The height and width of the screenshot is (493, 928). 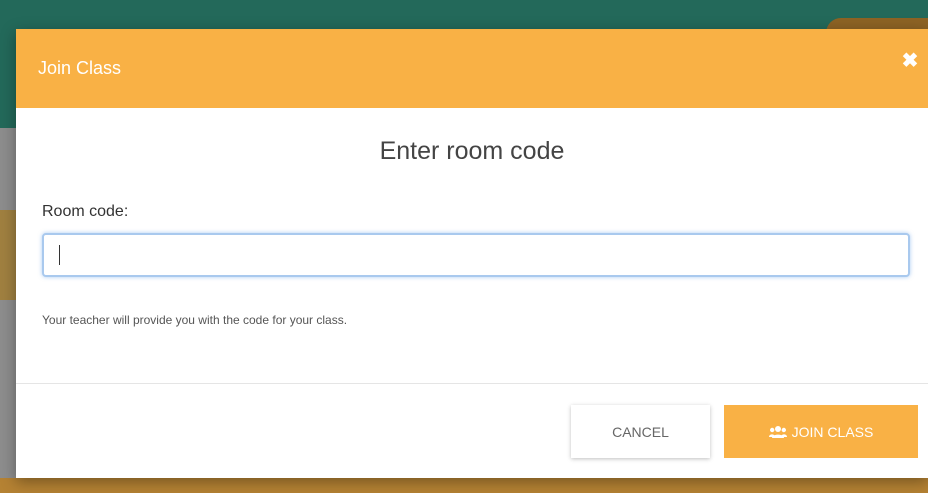 I want to click on footer-divider, so click(x=472, y=383).